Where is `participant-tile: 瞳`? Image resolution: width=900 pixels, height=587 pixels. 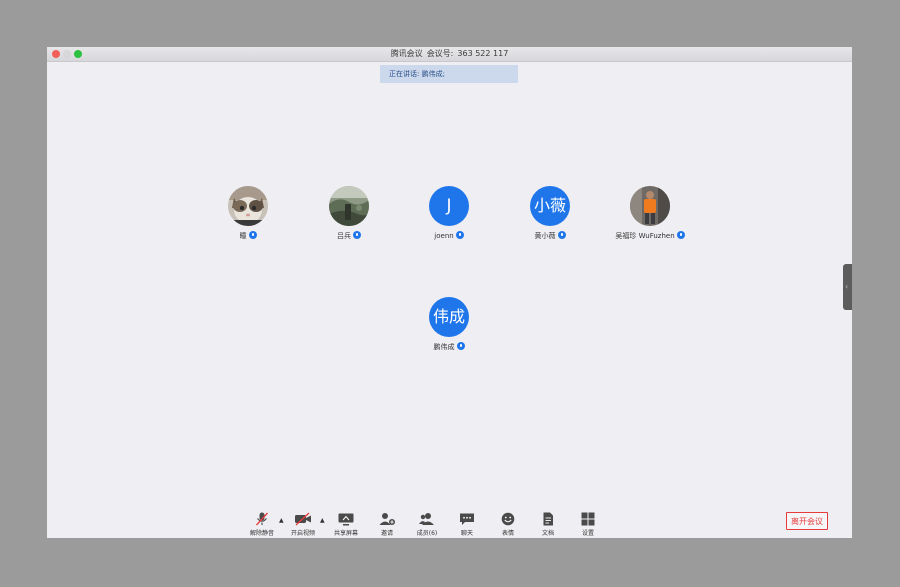
participant-tile: 瞳 is located at coordinates (248, 213).